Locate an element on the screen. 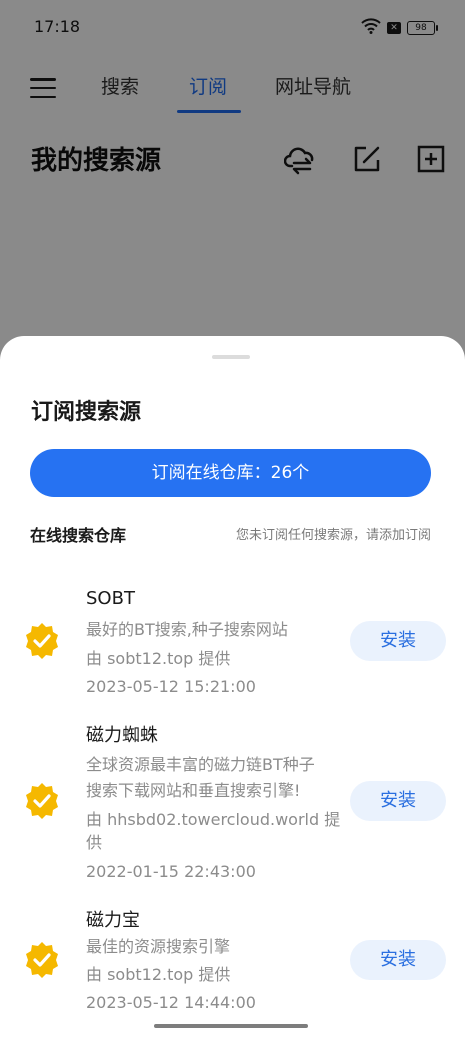 Image resolution: width=465 pixels, height=1050 pixels. repo-hint: 您未订阅任何搜索源，请添加订阅 is located at coordinates (333, 535).